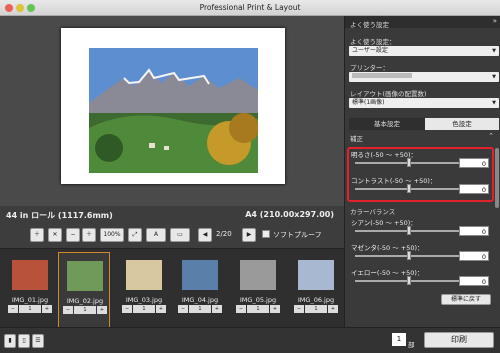 The height and width of the screenshot is (353, 500). Describe the element at coordinates (421, 254) in the screenshot. I see `magenta-row: マゼンタ(-50 ～ +50)： 0` at that location.